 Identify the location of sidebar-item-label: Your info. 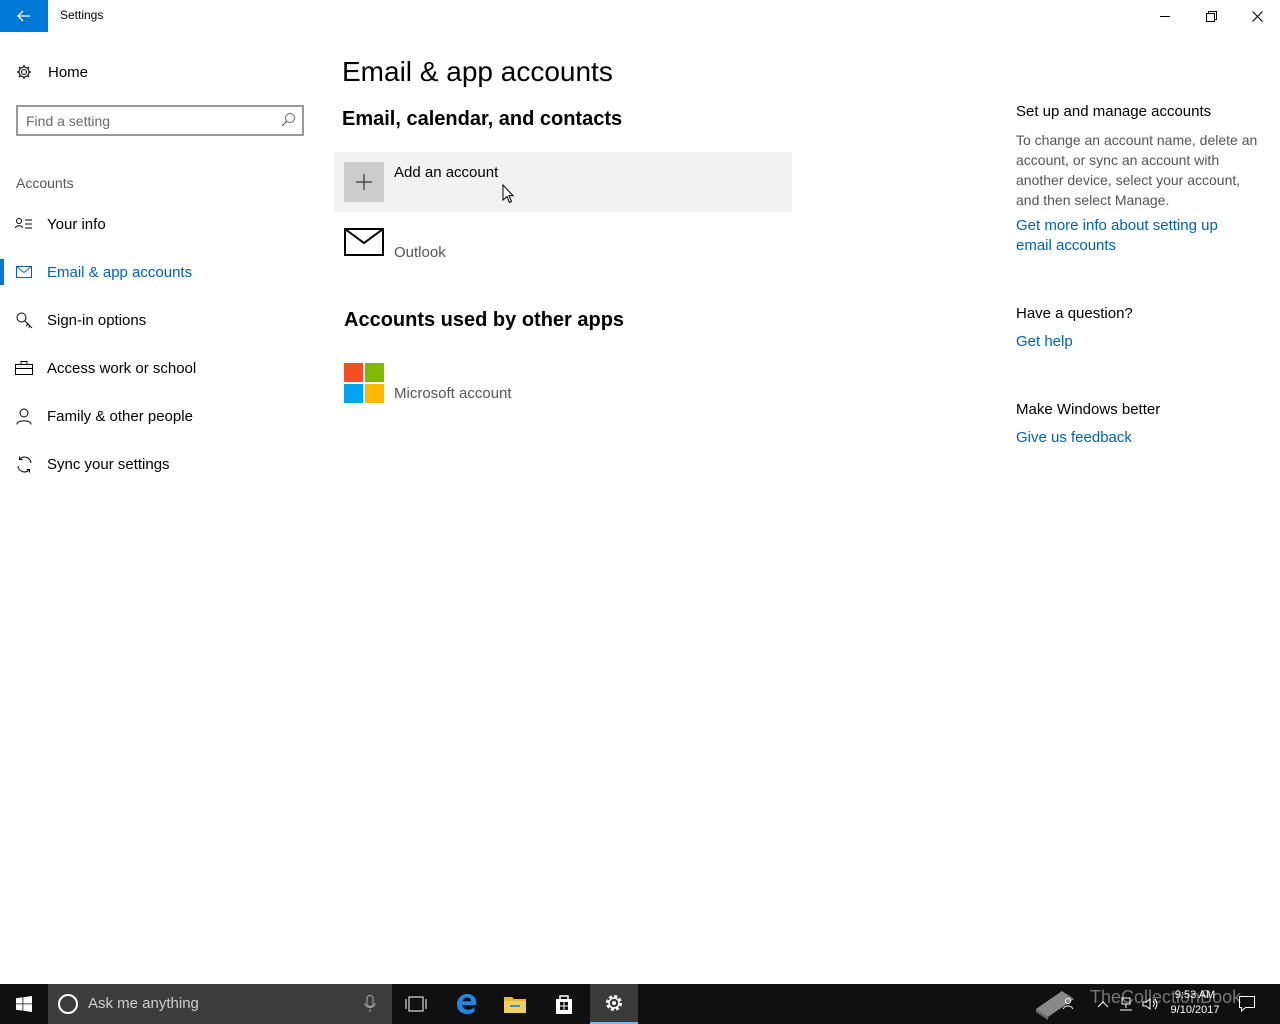
(76, 224).